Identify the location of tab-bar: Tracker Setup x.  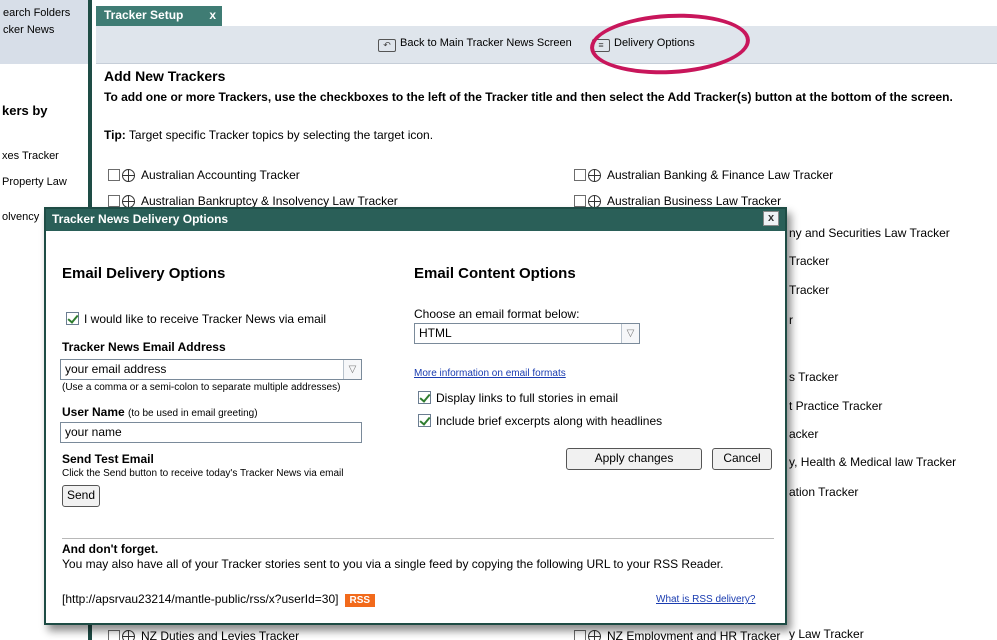
(546, 13).